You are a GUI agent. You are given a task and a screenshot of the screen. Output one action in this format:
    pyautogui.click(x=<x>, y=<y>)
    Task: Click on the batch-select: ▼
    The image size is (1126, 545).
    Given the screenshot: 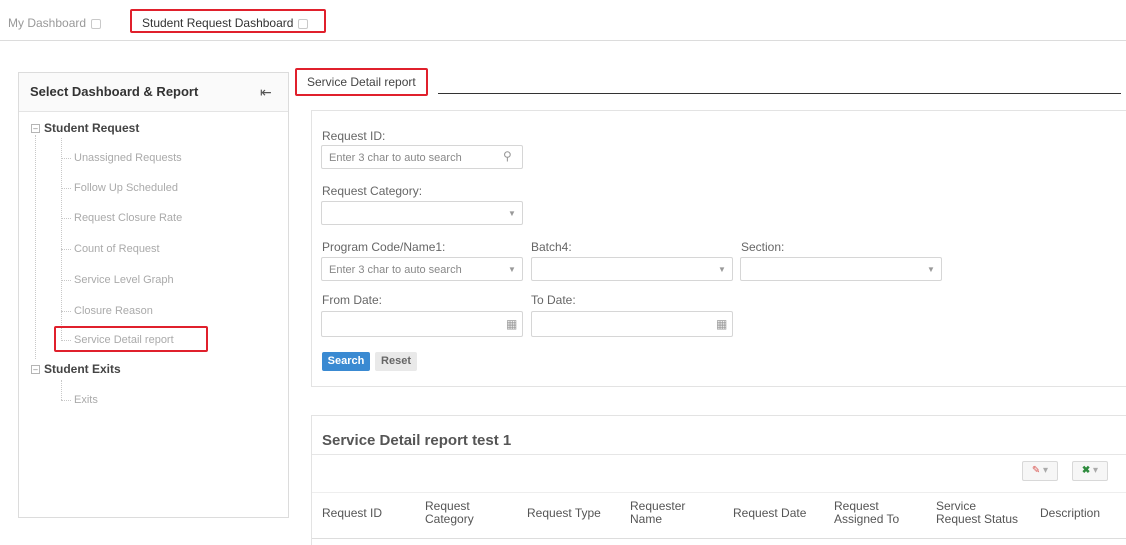 What is the action you would take?
    pyautogui.click(x=632, y=269)
    